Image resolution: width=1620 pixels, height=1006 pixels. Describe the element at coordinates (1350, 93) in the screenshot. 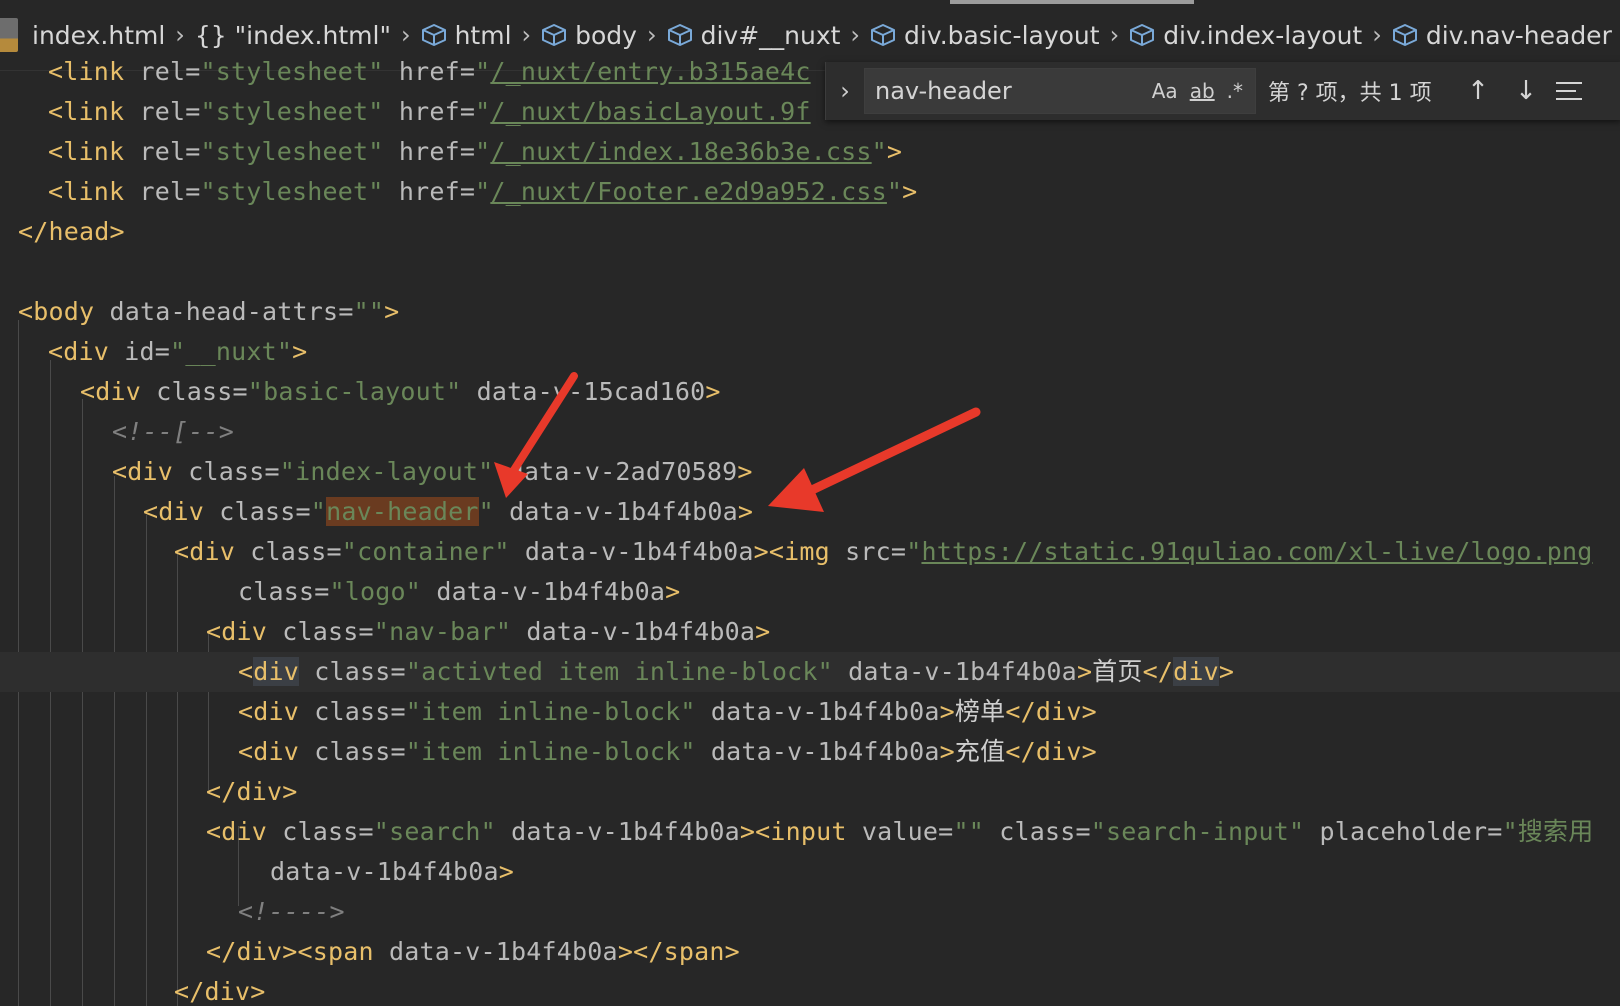

I see `find-result-count: 第 ? 项，共 1 项` at that location.